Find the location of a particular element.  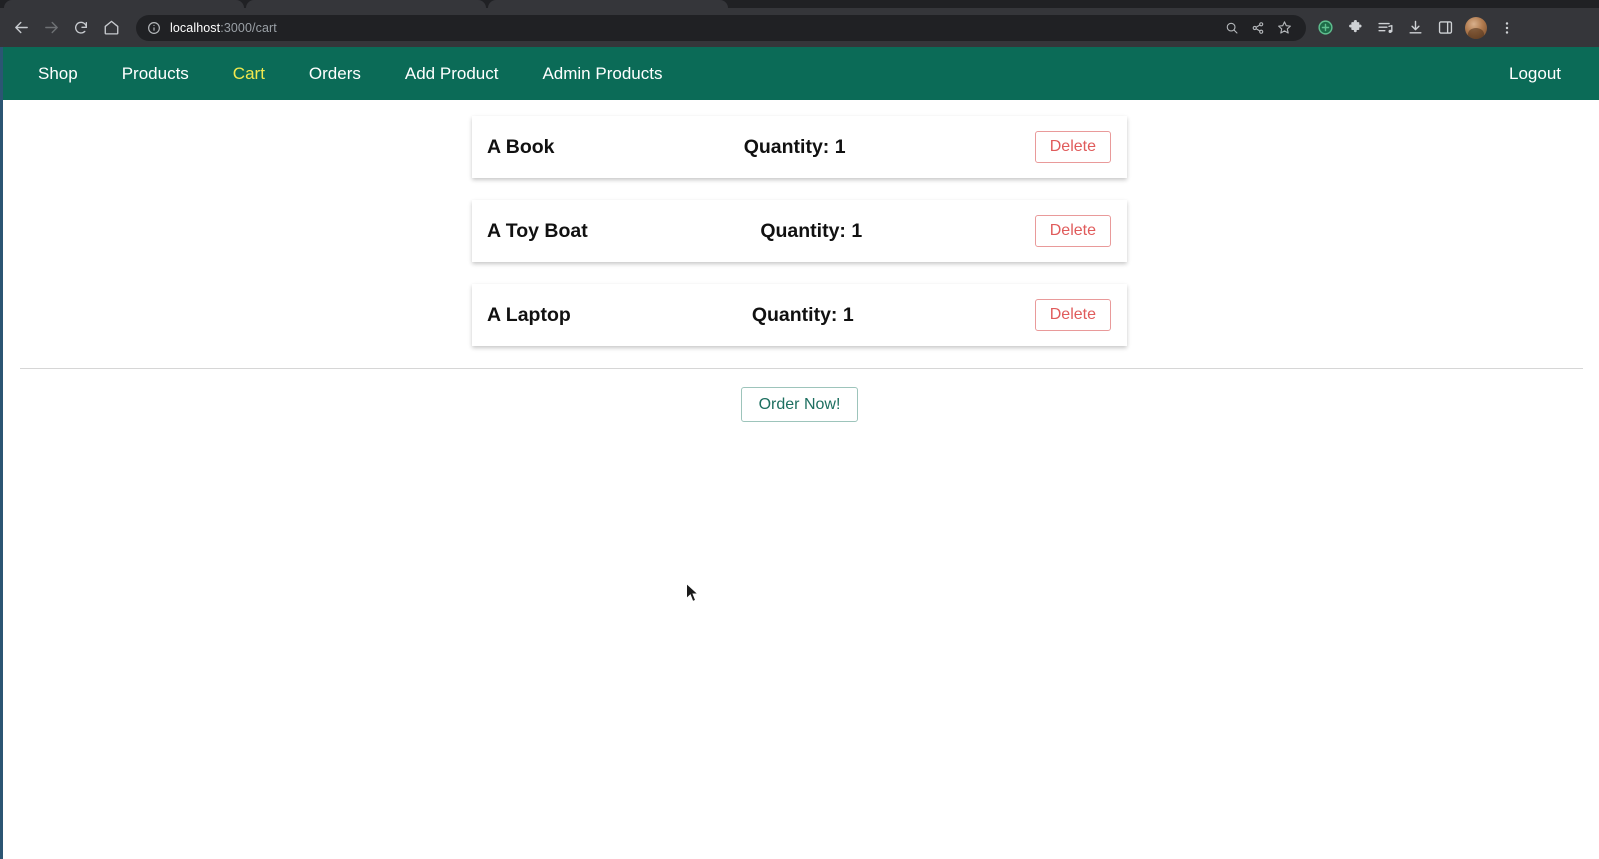

three-dot-menu-icon is located at coordinates (1506, 27).